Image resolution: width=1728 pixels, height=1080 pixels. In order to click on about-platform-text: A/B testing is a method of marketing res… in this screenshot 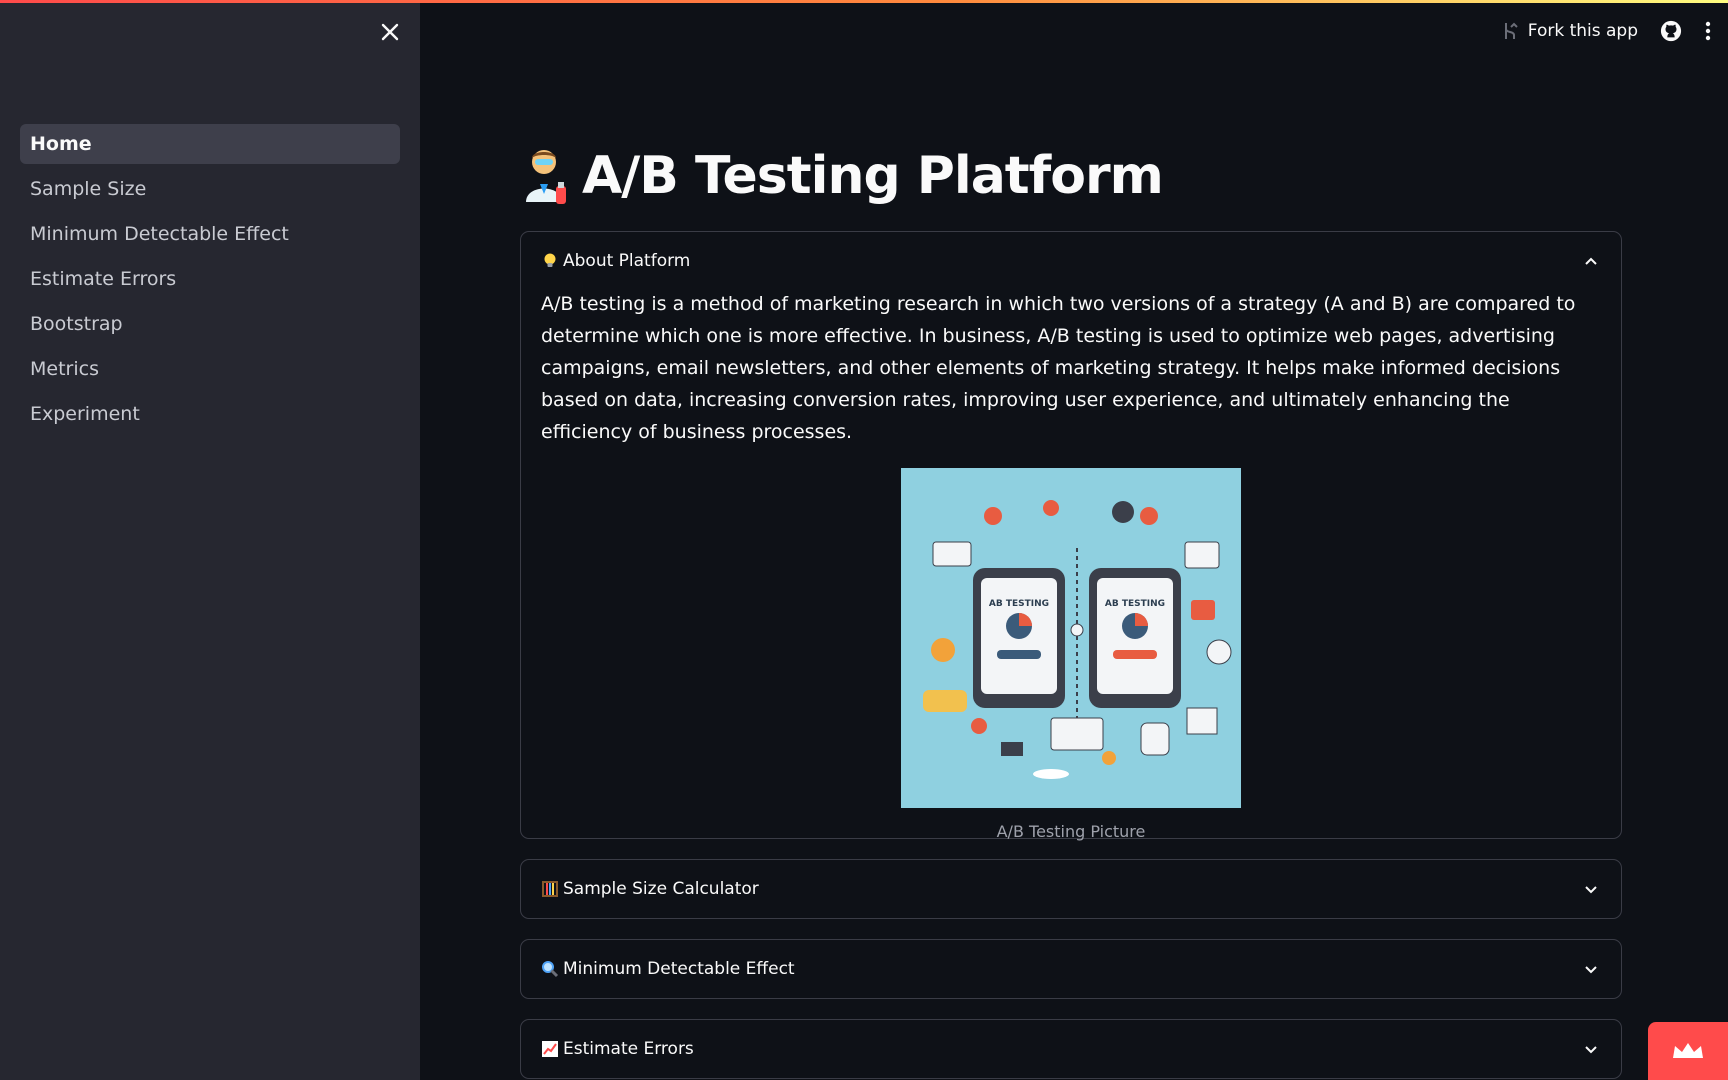, I will do `click(1058, 368)`.